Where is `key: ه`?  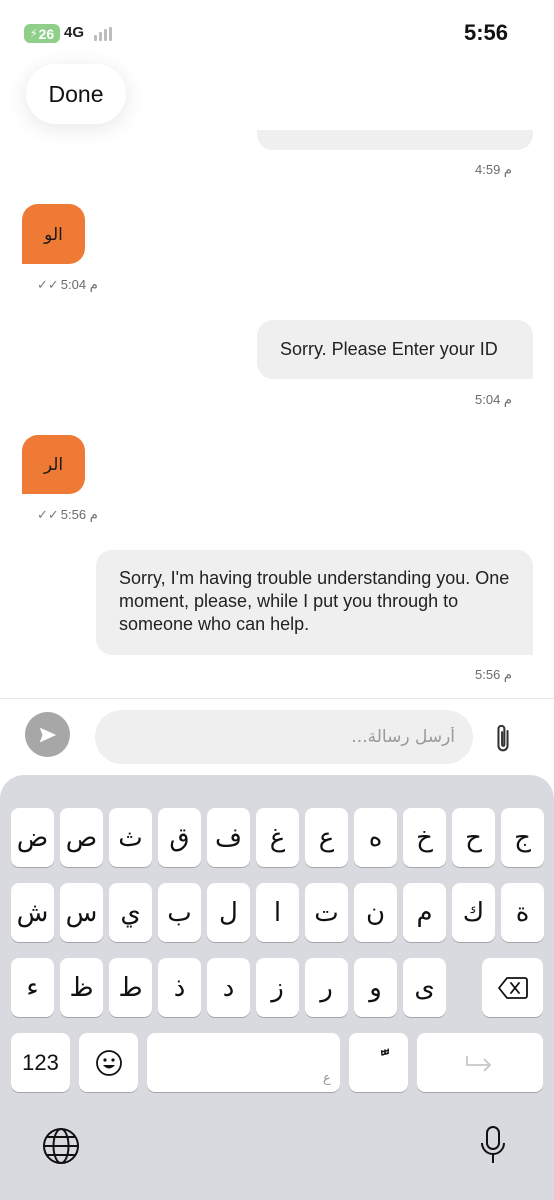
key: ه is located at coordinates (375, 837).